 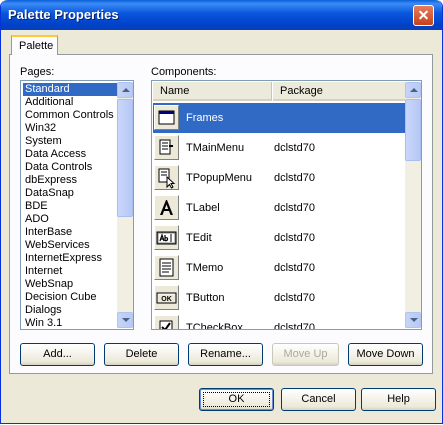 What do you see at coordinates (219, 178) in the screenshot?
I see `component-name: TPopupMenu` at bounding box center [219, 178].